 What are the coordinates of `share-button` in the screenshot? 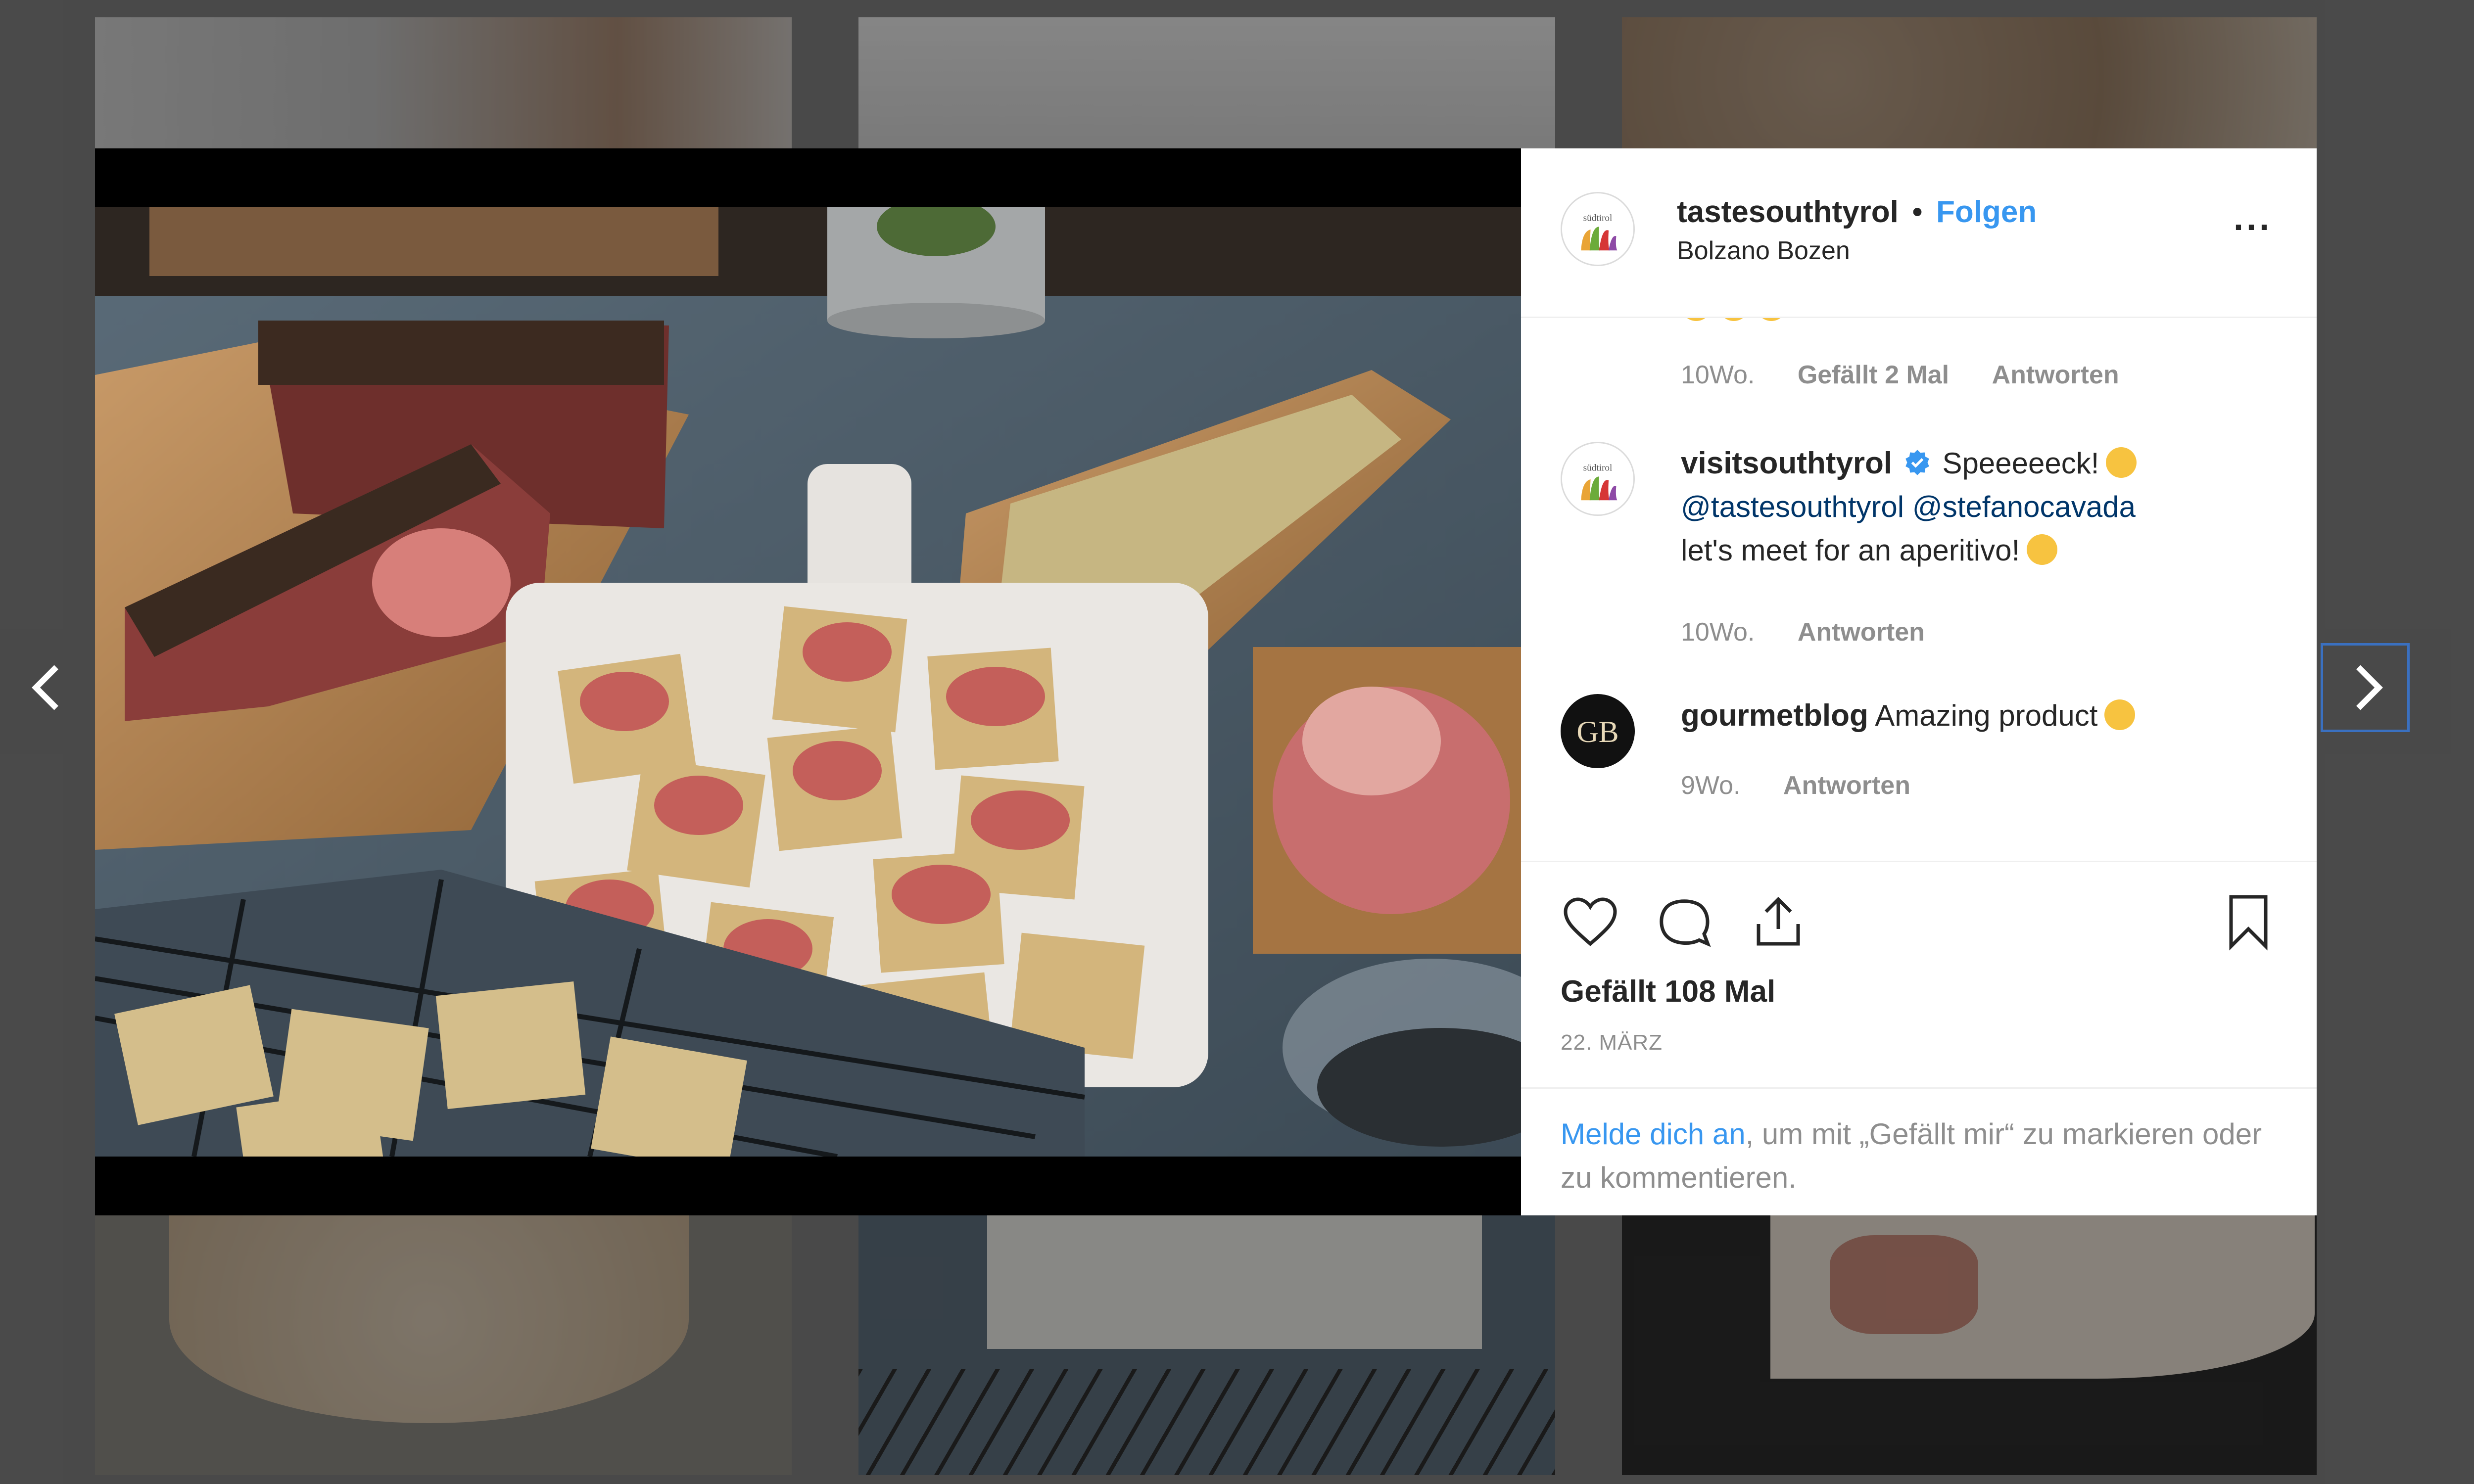 It's located at (1778, 921).